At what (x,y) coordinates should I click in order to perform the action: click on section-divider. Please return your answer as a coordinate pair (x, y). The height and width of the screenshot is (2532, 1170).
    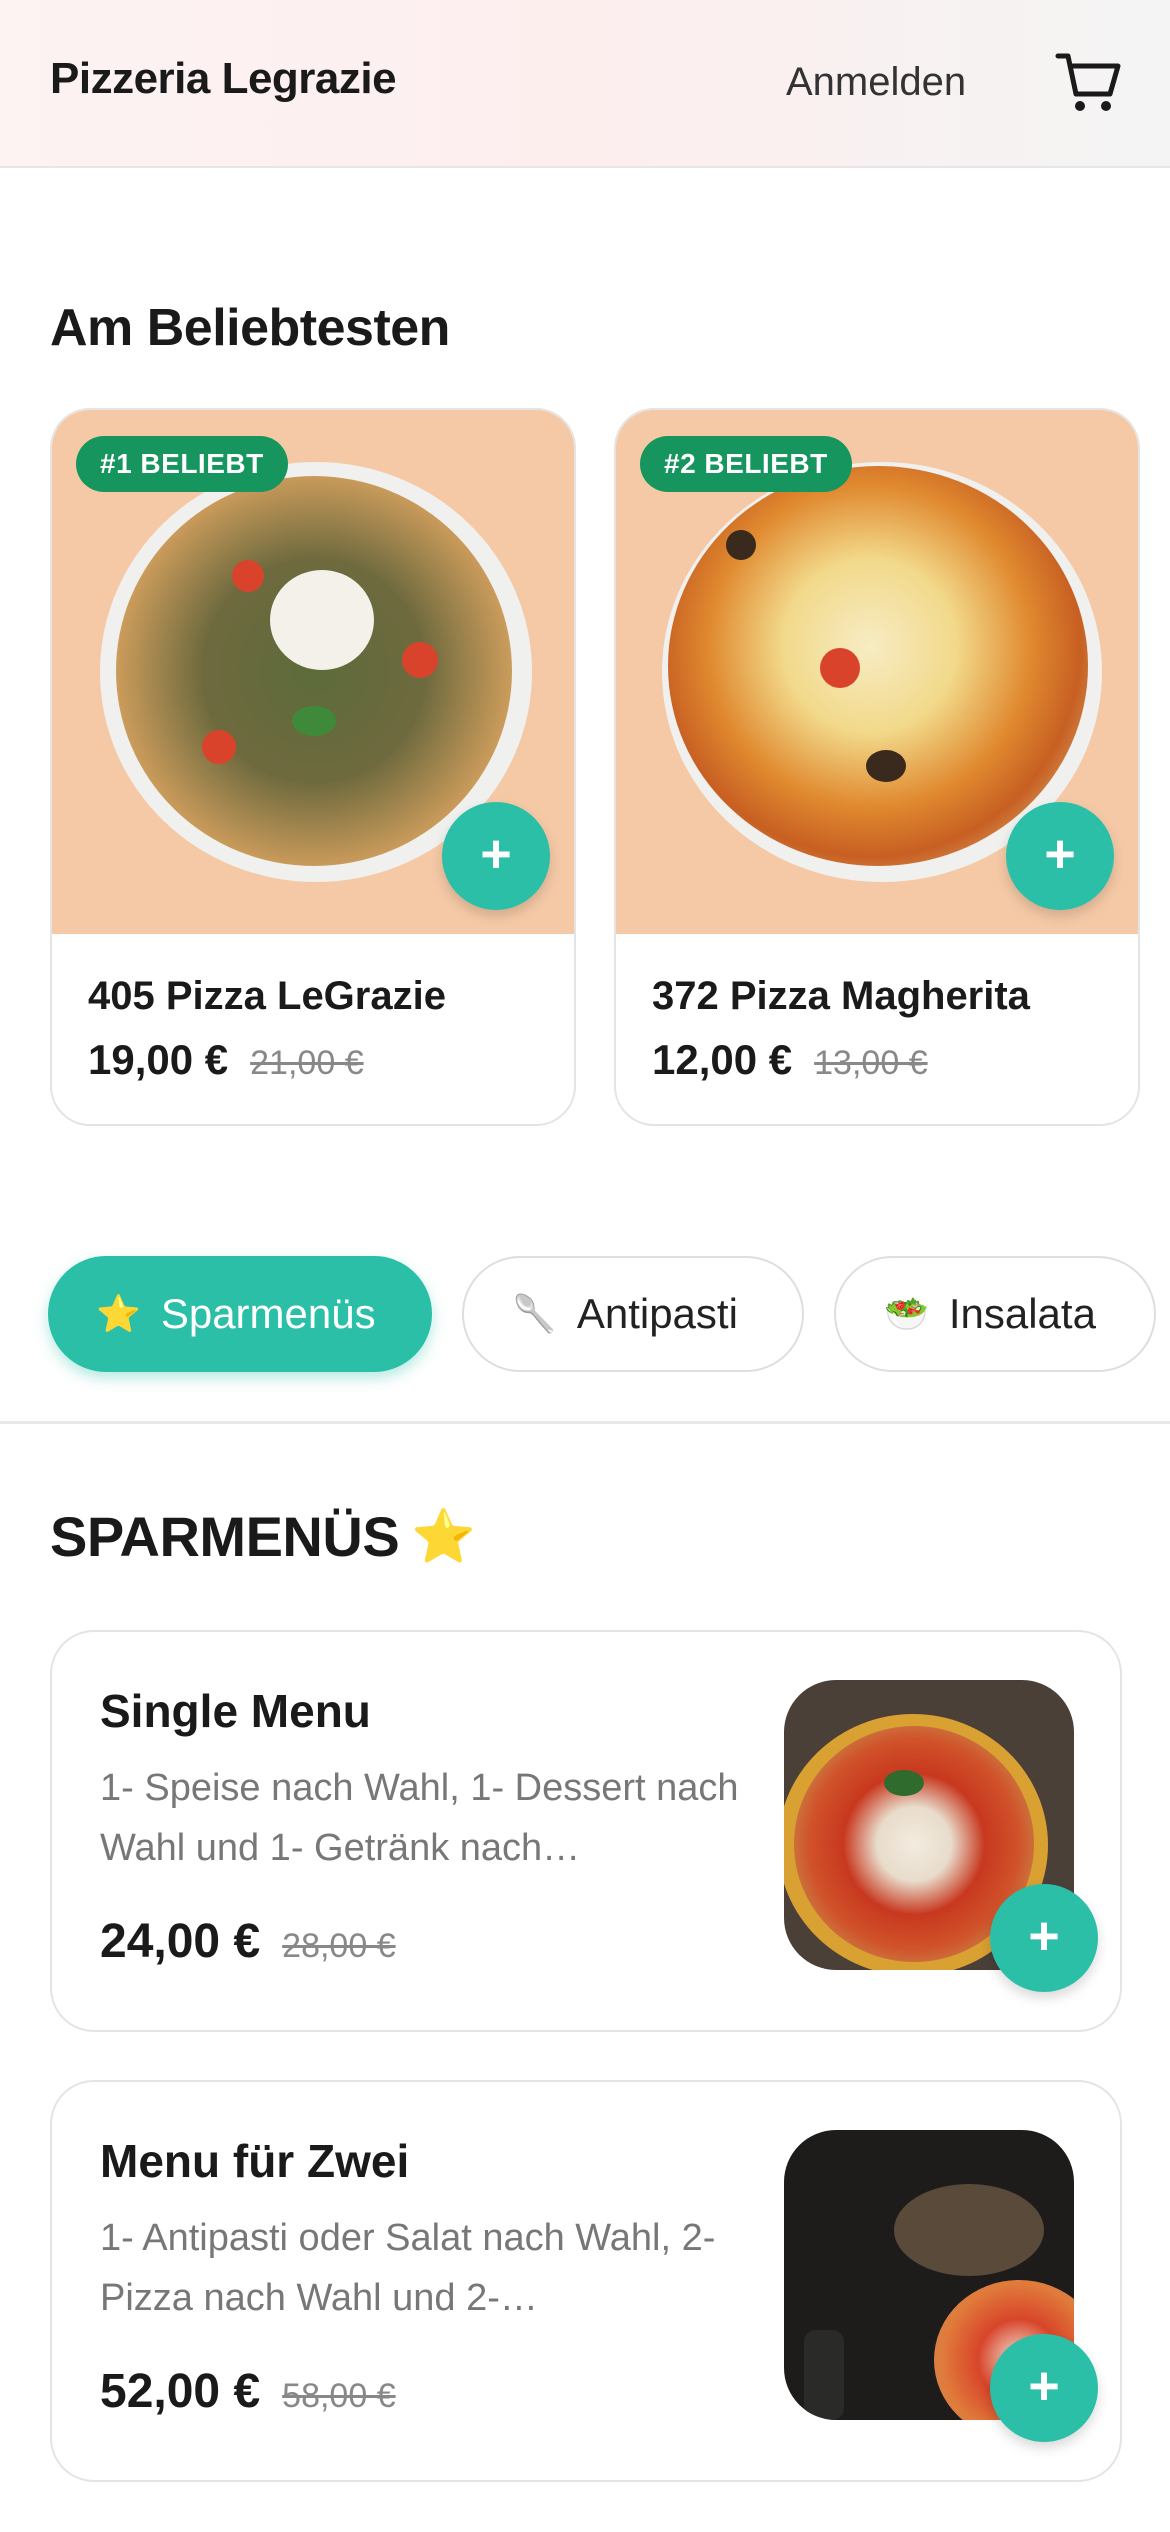
    Looking at the image, I should click on (585, 1422).